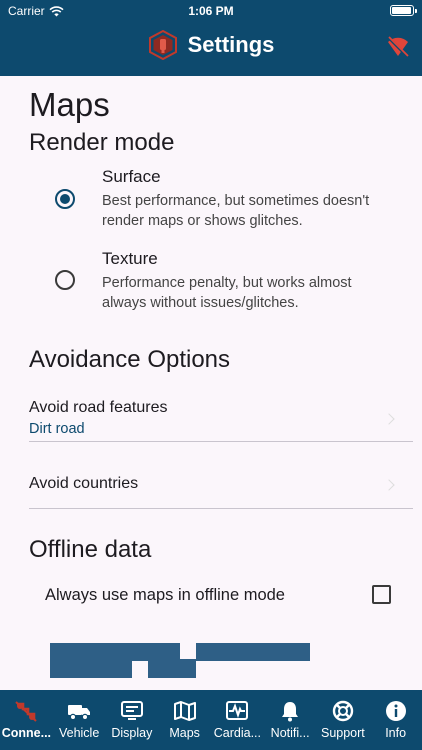 The width and height of the screenshot is (422, 750). Describe the element at coordinates (69, 104) in the screenshot. I see `page-title: Maps` at that location.